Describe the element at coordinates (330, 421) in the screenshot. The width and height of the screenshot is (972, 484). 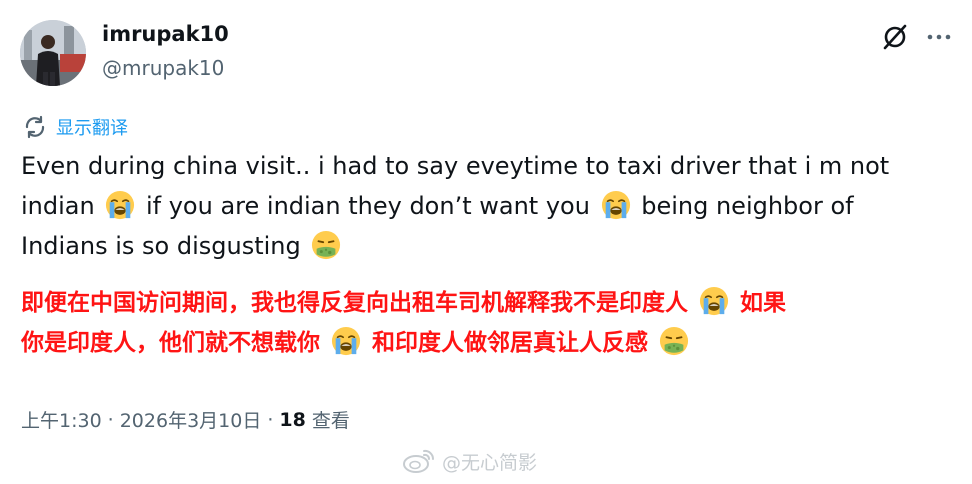
I see `views-label: 查看` at that location.